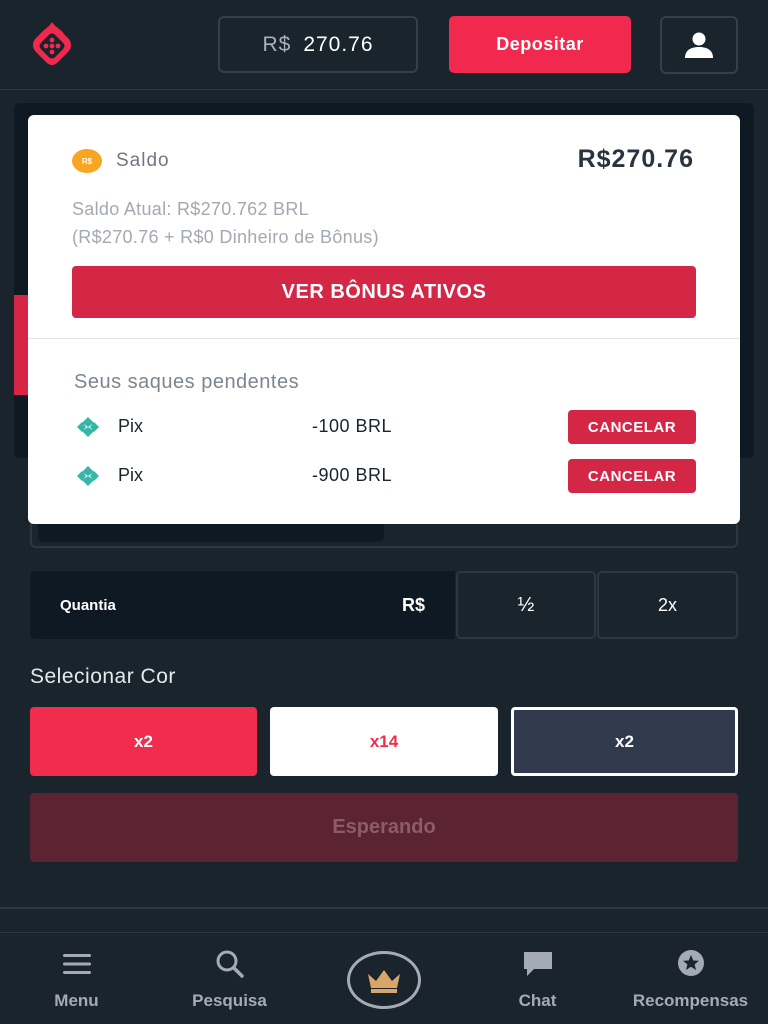 The image size is (768, 1024). What do you see at coordinates (52, 44) in the screenshot?
I see `dice-logo-icon` at bounding box center [52, 44].